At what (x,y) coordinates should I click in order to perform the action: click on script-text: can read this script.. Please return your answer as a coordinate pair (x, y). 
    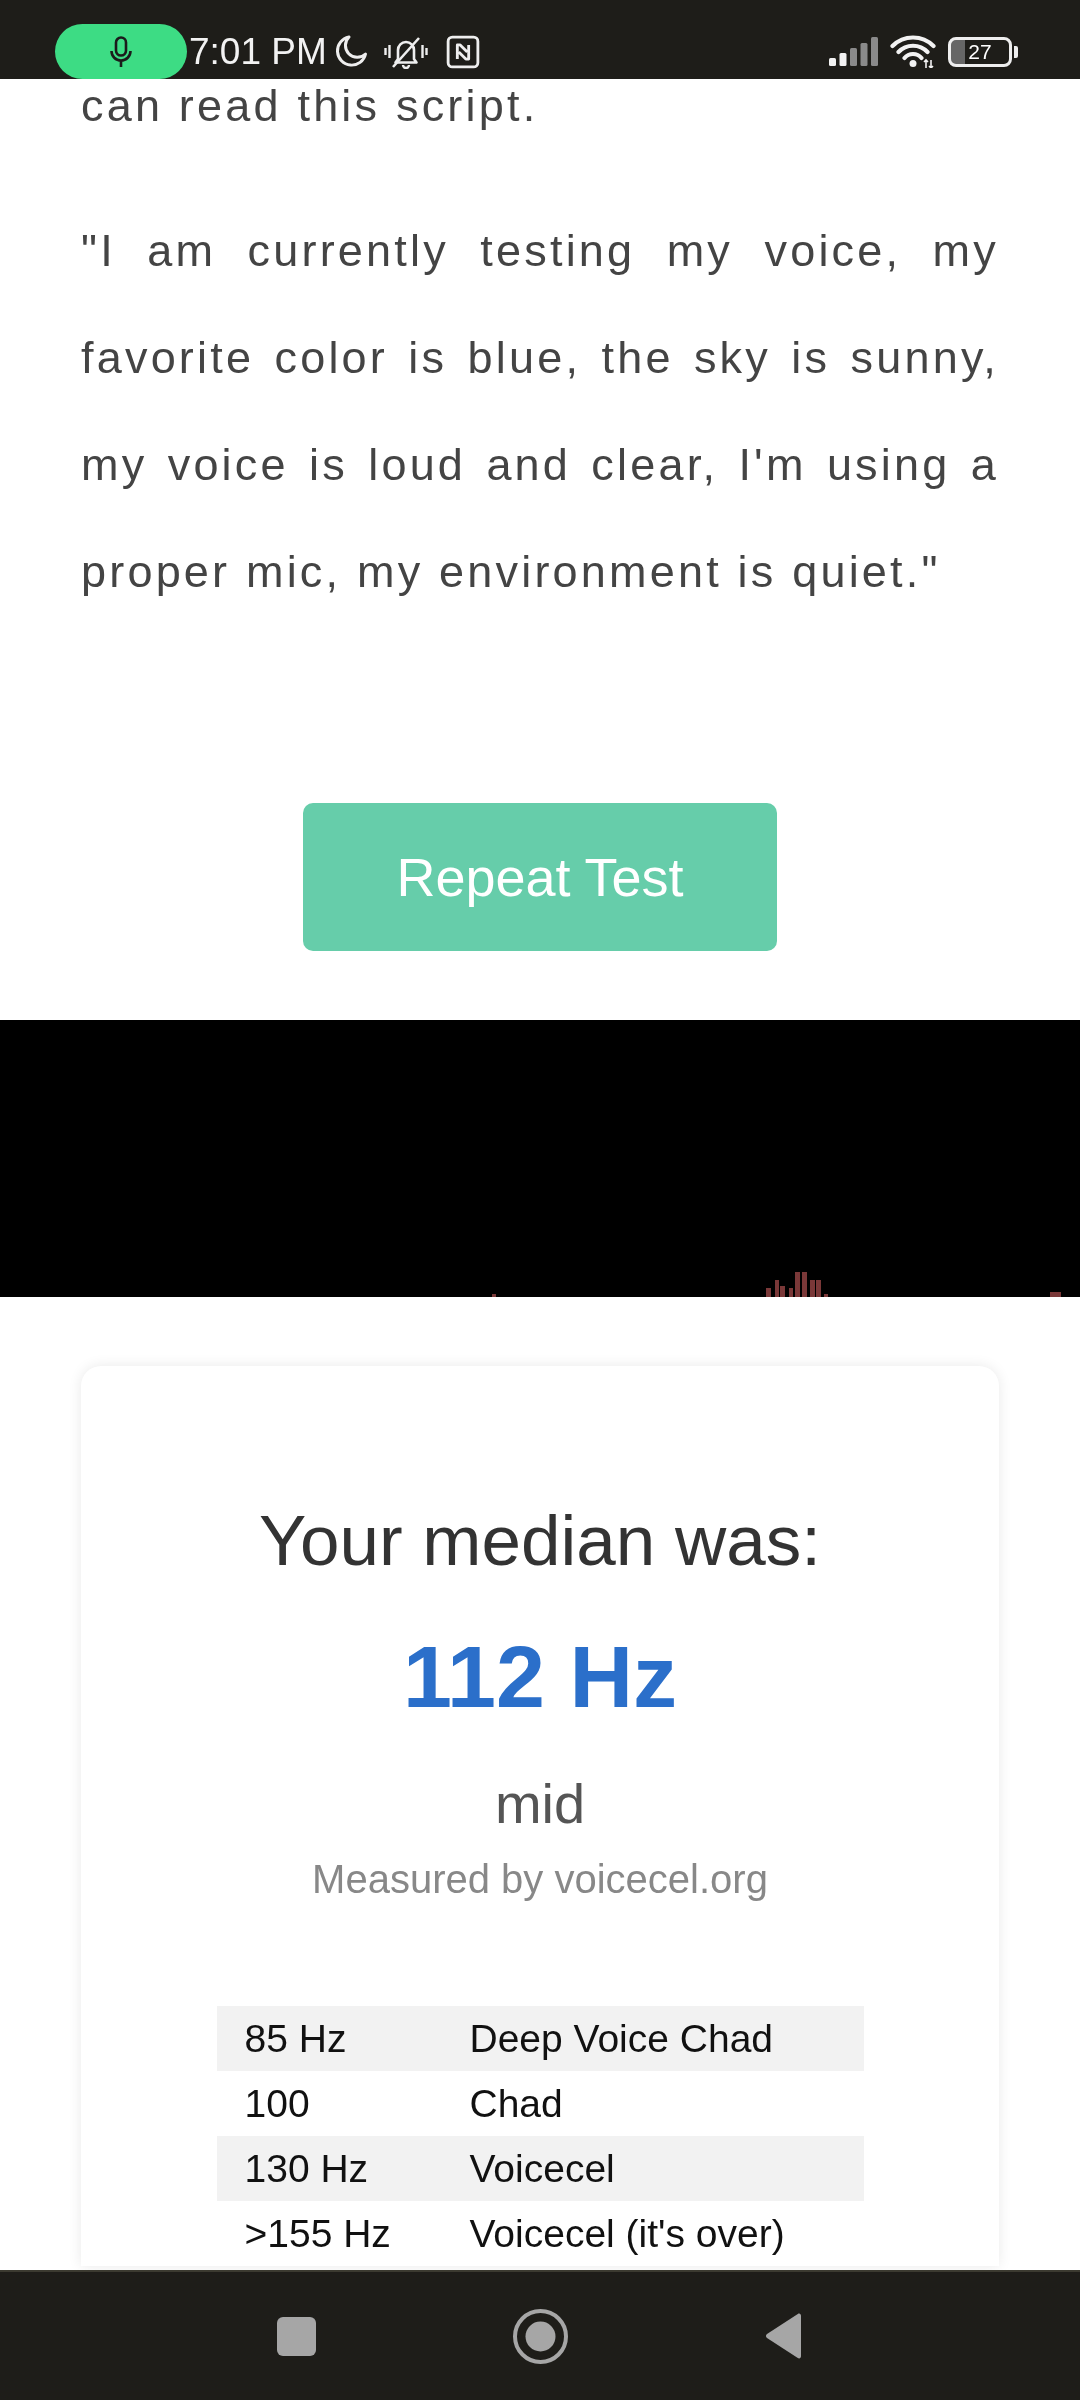
    Looking at the image, I should click on (310, 106).